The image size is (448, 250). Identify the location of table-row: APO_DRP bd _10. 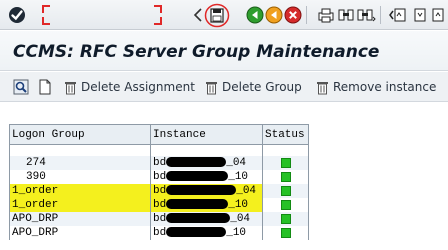
(159, 232).